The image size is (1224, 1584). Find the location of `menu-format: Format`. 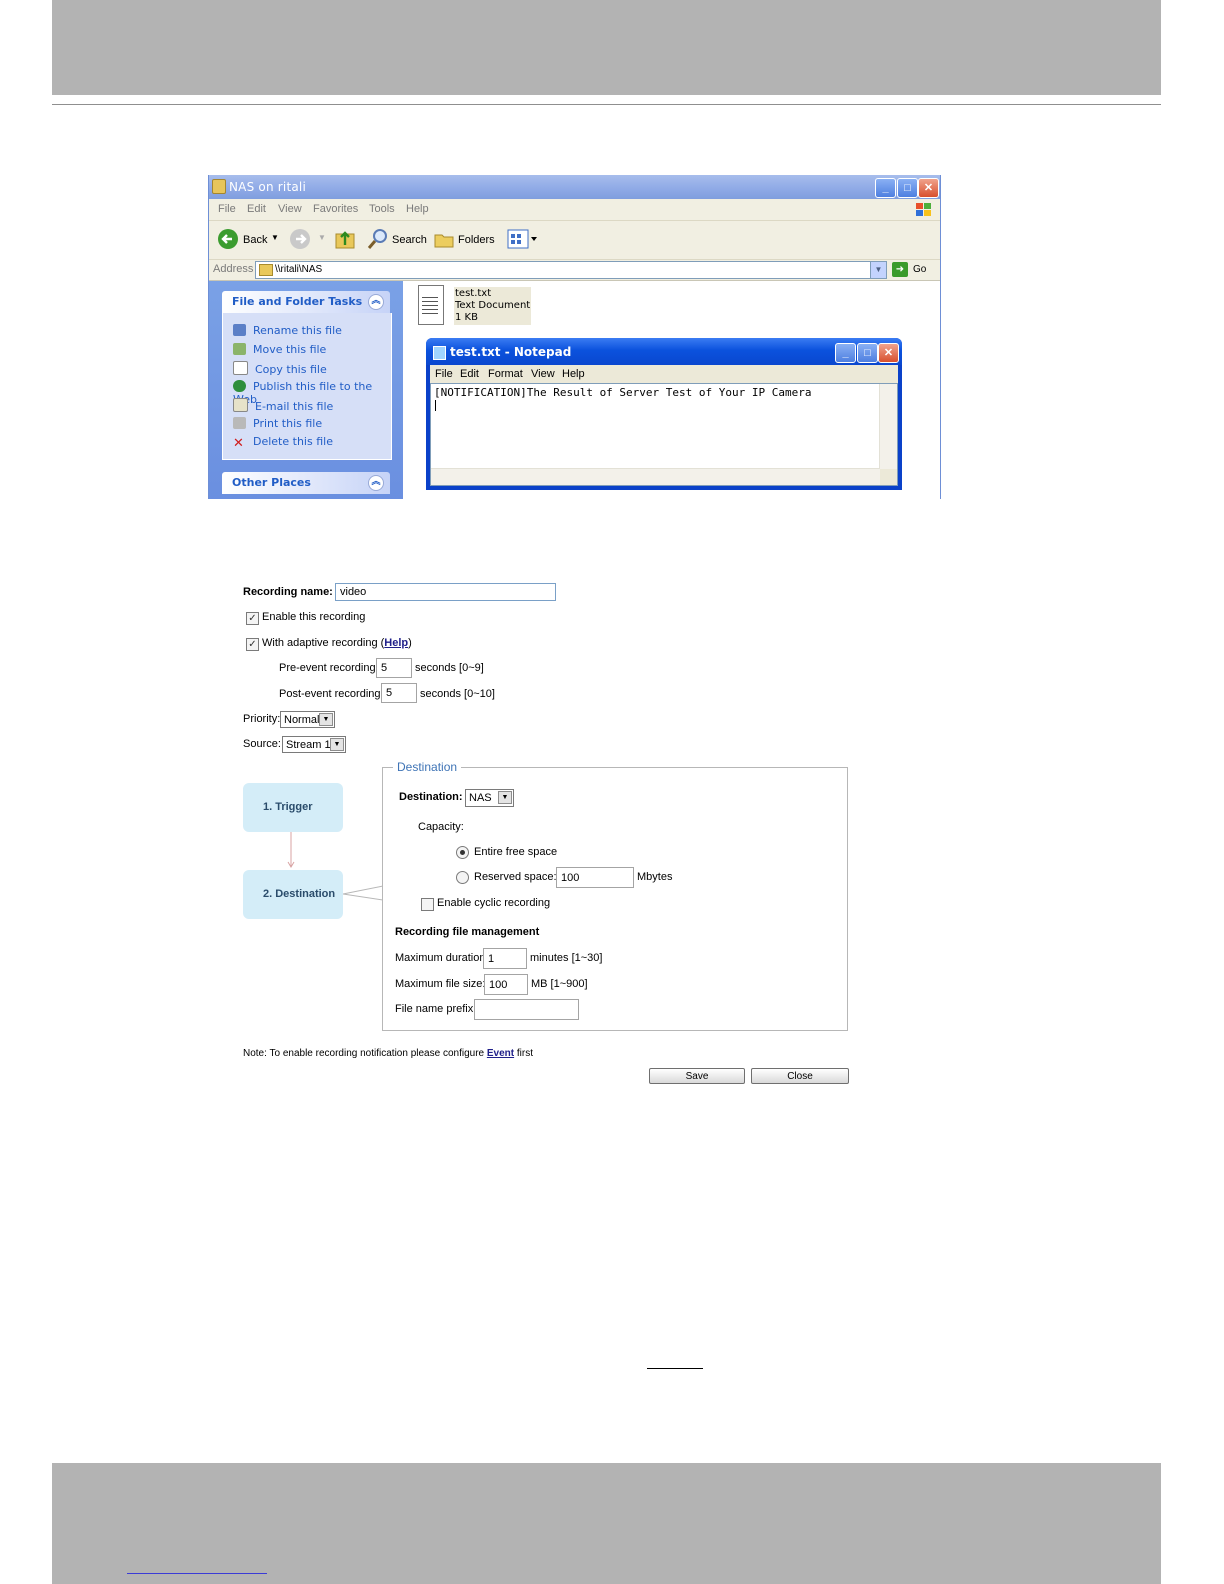

menu-format: Format is located at coordinates (505, 374).